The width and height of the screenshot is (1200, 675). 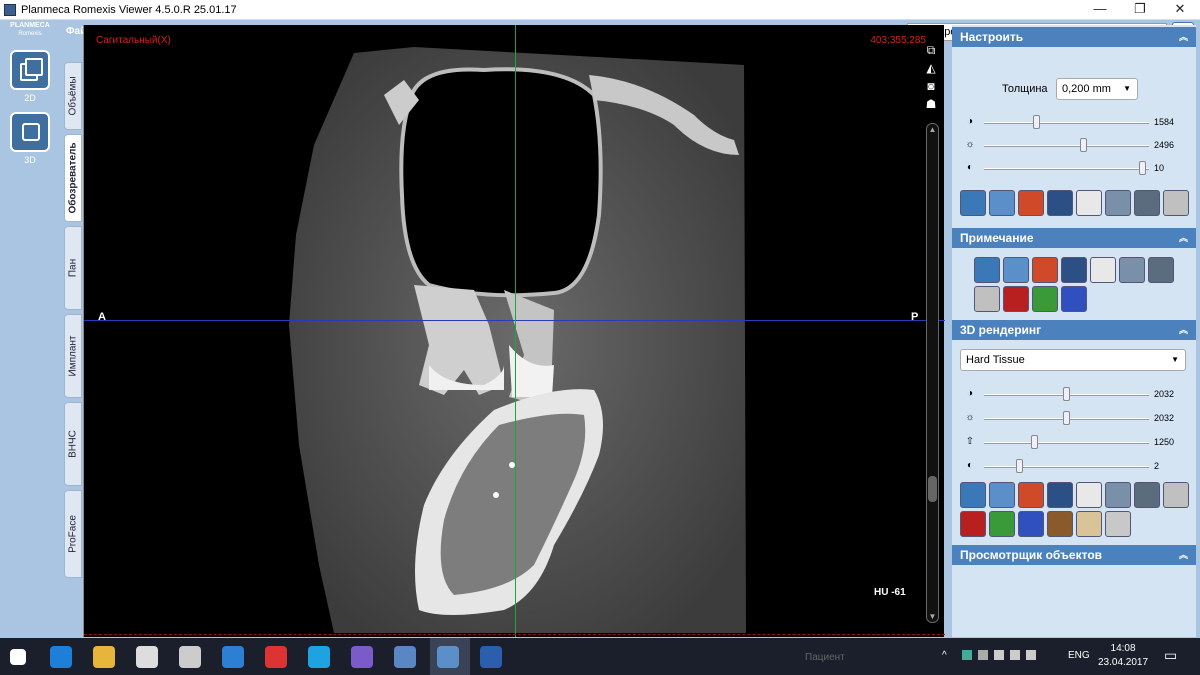 I want to click on battery-icon, so click(x=999, y=655).